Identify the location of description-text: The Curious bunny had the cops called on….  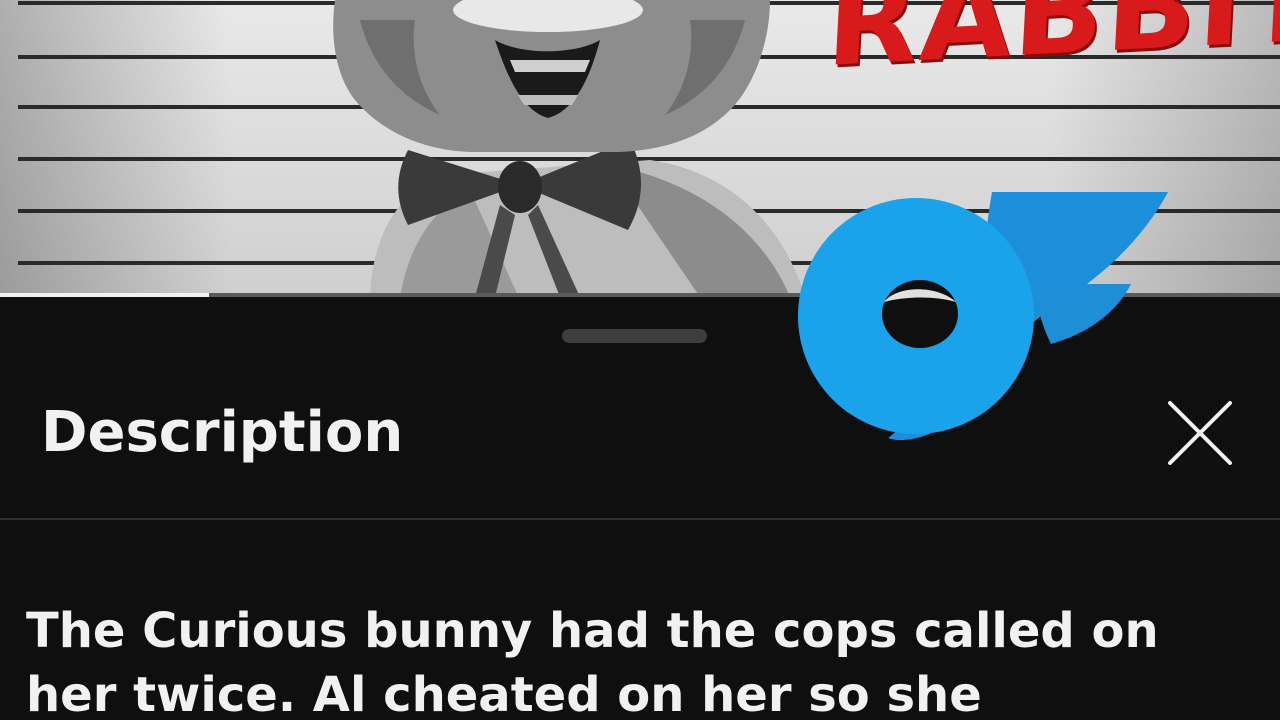
(592, 661).